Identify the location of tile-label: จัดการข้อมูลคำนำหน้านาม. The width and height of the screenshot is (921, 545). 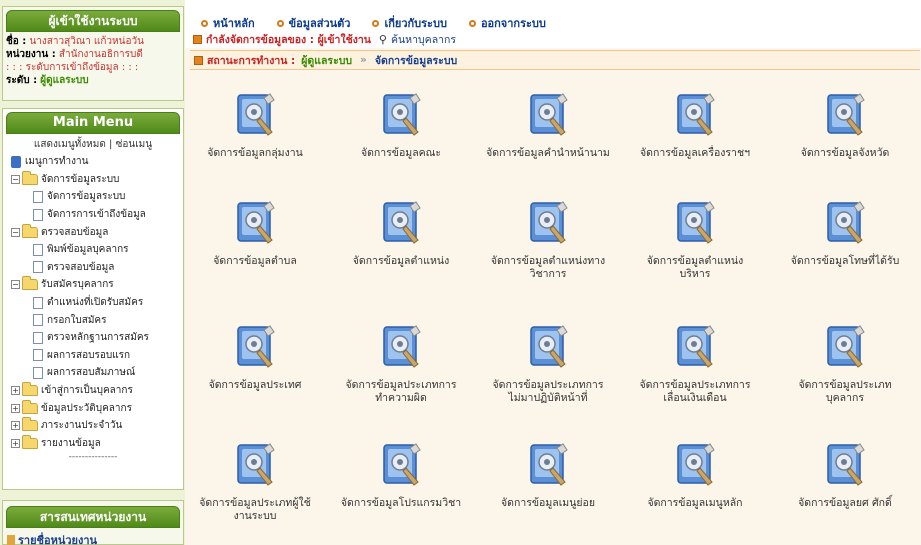
(548, 153).